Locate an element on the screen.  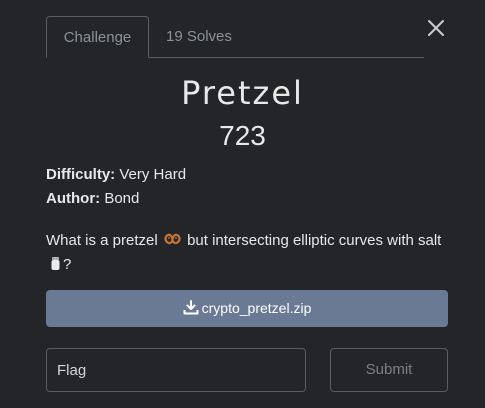
tab-solves: 19 Solves is located at coordinates (199, 37).